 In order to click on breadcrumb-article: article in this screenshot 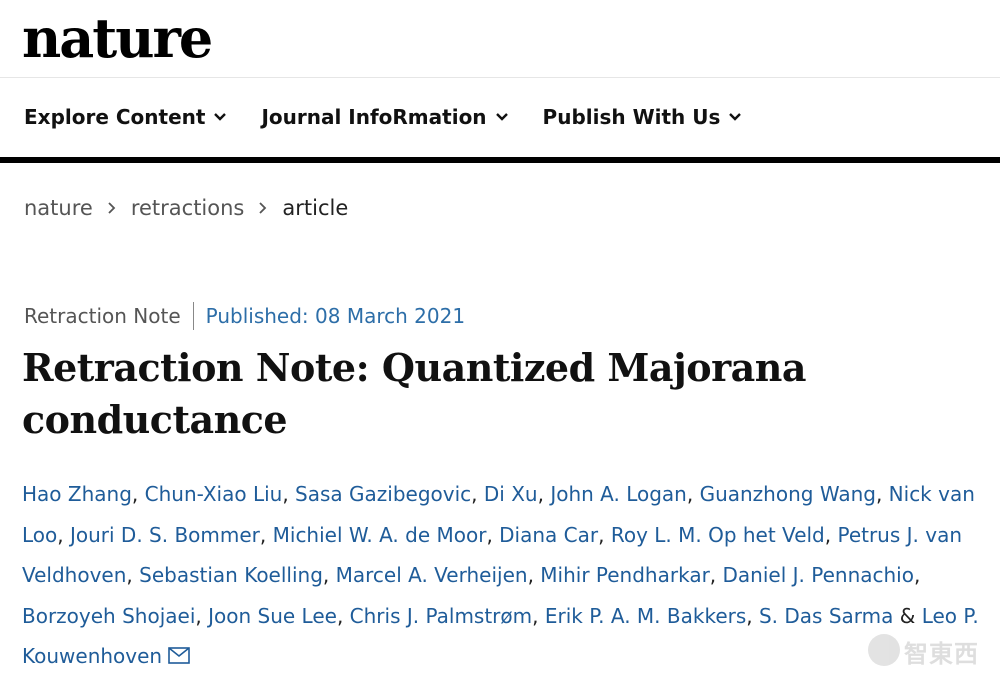, I will do `click(315, 208)`.